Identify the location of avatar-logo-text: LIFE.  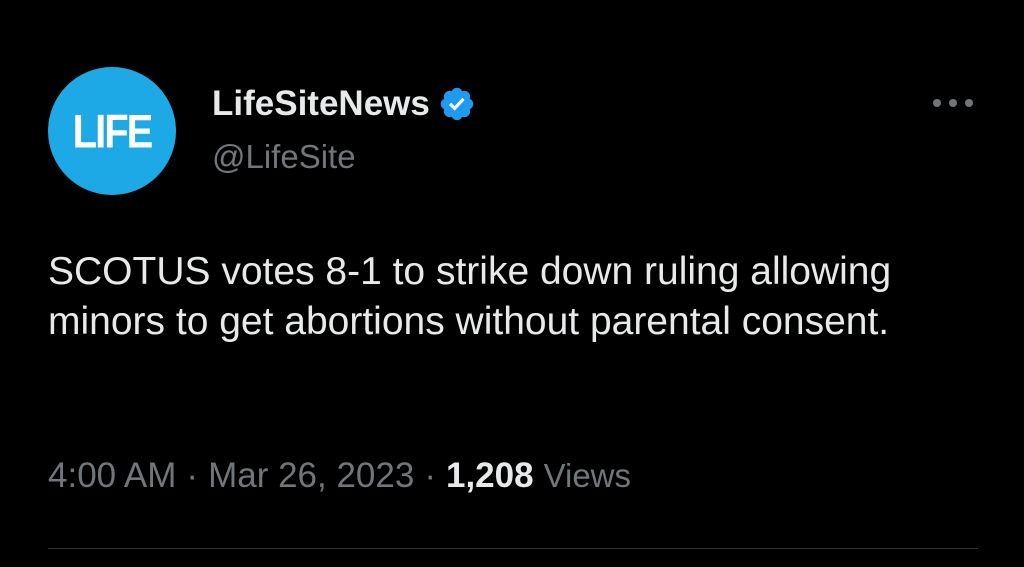
(113, 131).